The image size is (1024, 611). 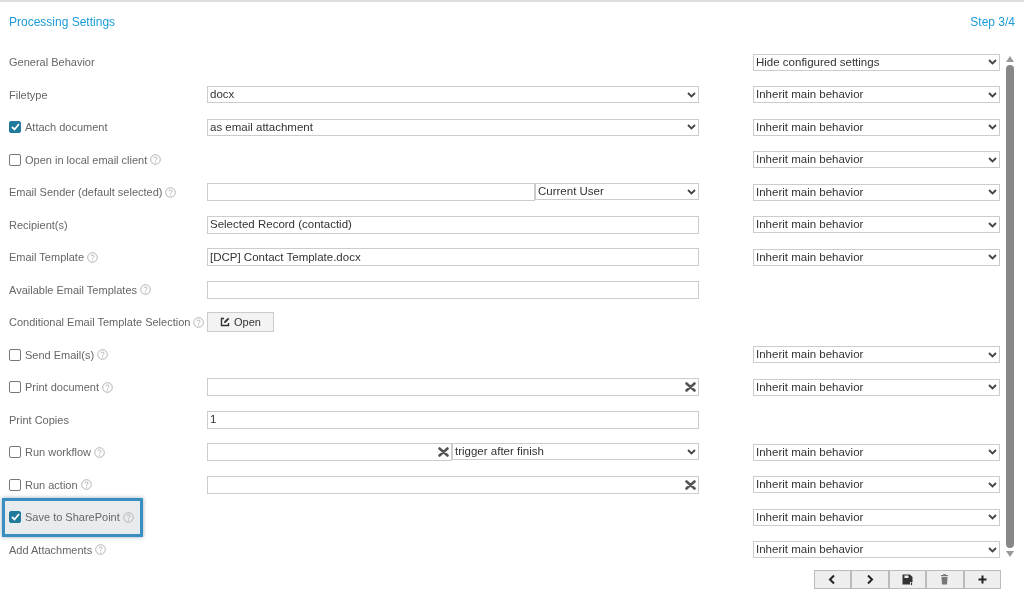 I want to click on save-icon, so click(x=907, y=579).